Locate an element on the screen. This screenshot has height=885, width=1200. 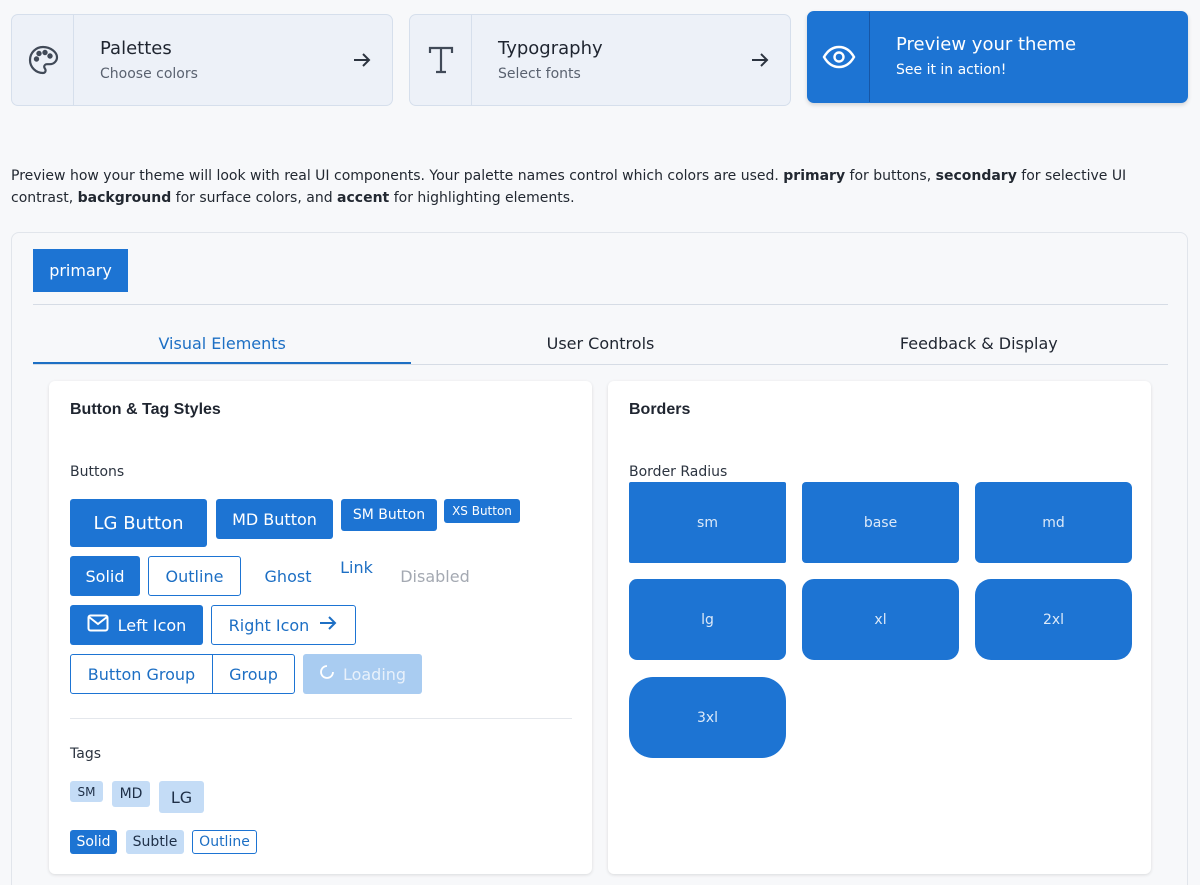
button-group-second: Group is located at coordinates (253, 674).